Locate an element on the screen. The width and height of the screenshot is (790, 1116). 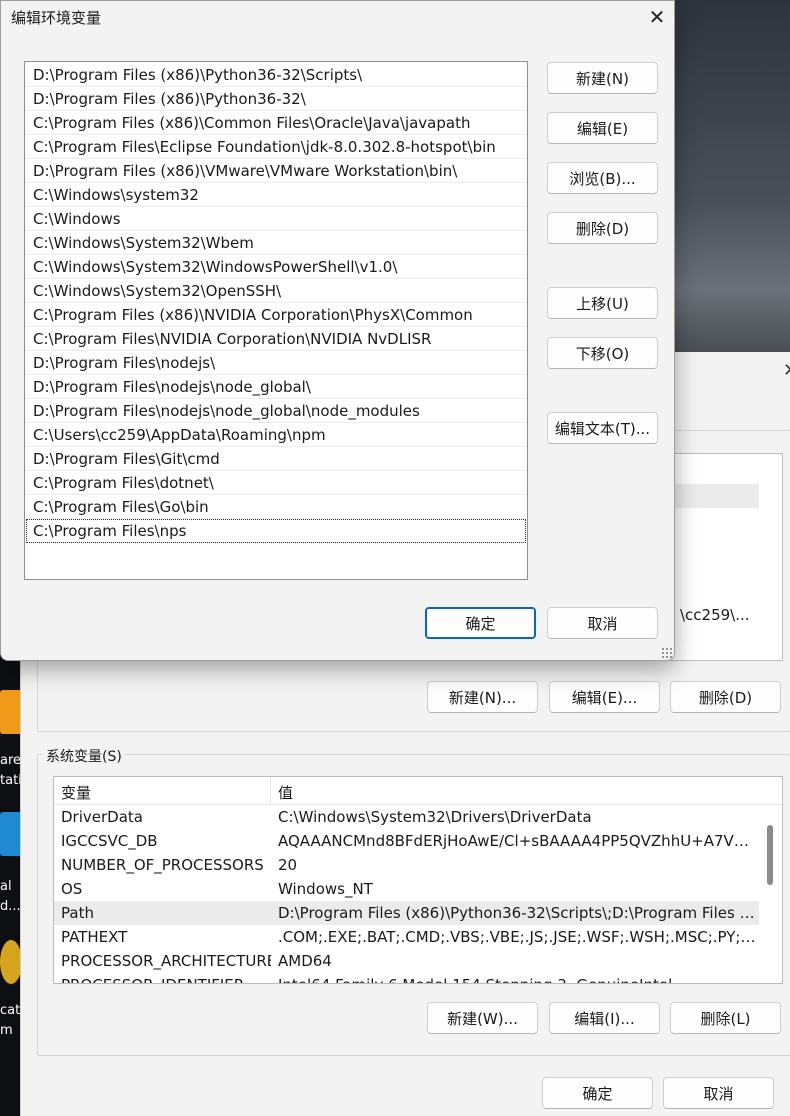
variable-value: 20 is located at coordinates (288, 865).